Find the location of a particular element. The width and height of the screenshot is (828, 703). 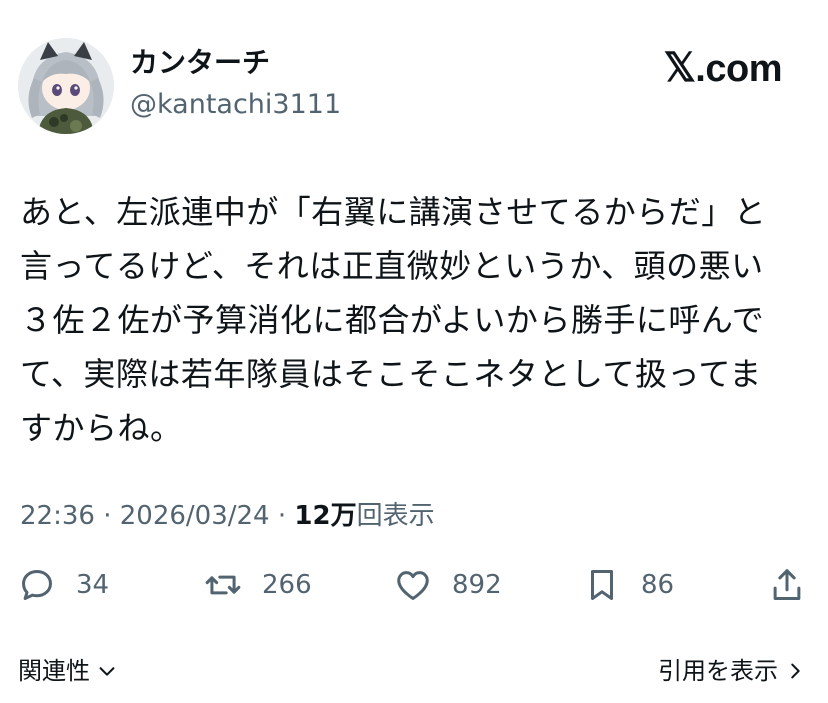

tweet-line: ３佐２佐が予算消化に都合がよいから勝手に呼んで is located at coordinates (392, 320).